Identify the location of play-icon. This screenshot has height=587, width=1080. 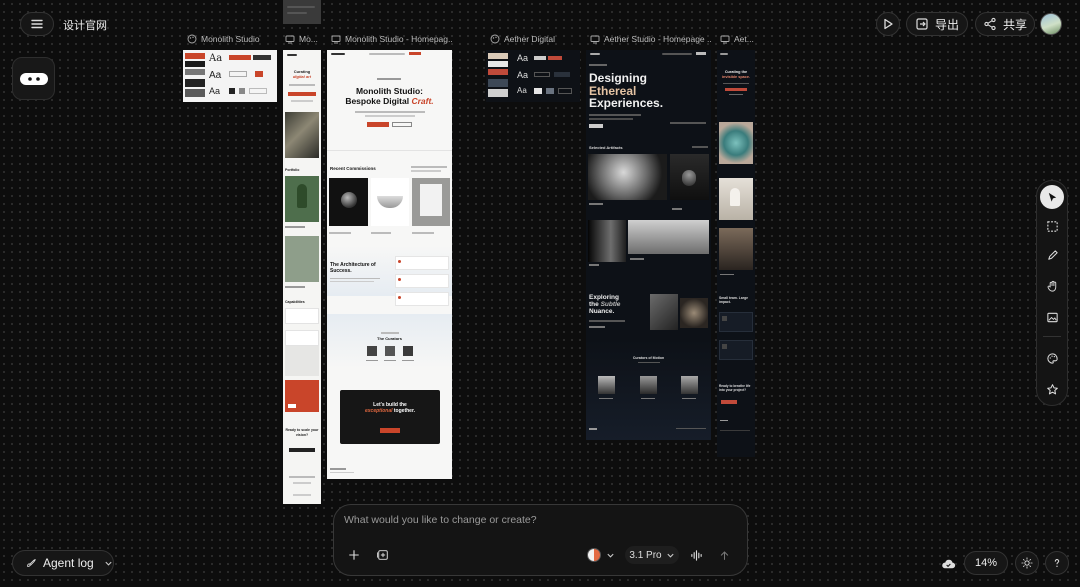
(888, 24).